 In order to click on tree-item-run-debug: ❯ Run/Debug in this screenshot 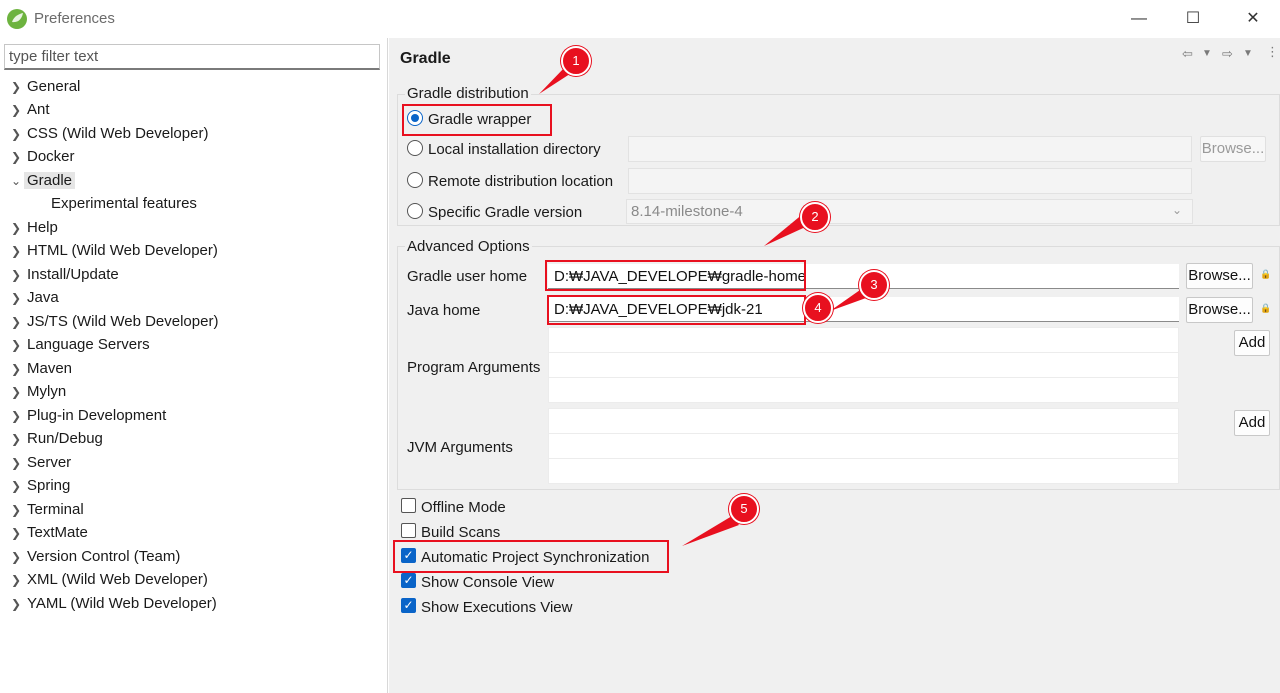, I will do `click(57, 439)`.